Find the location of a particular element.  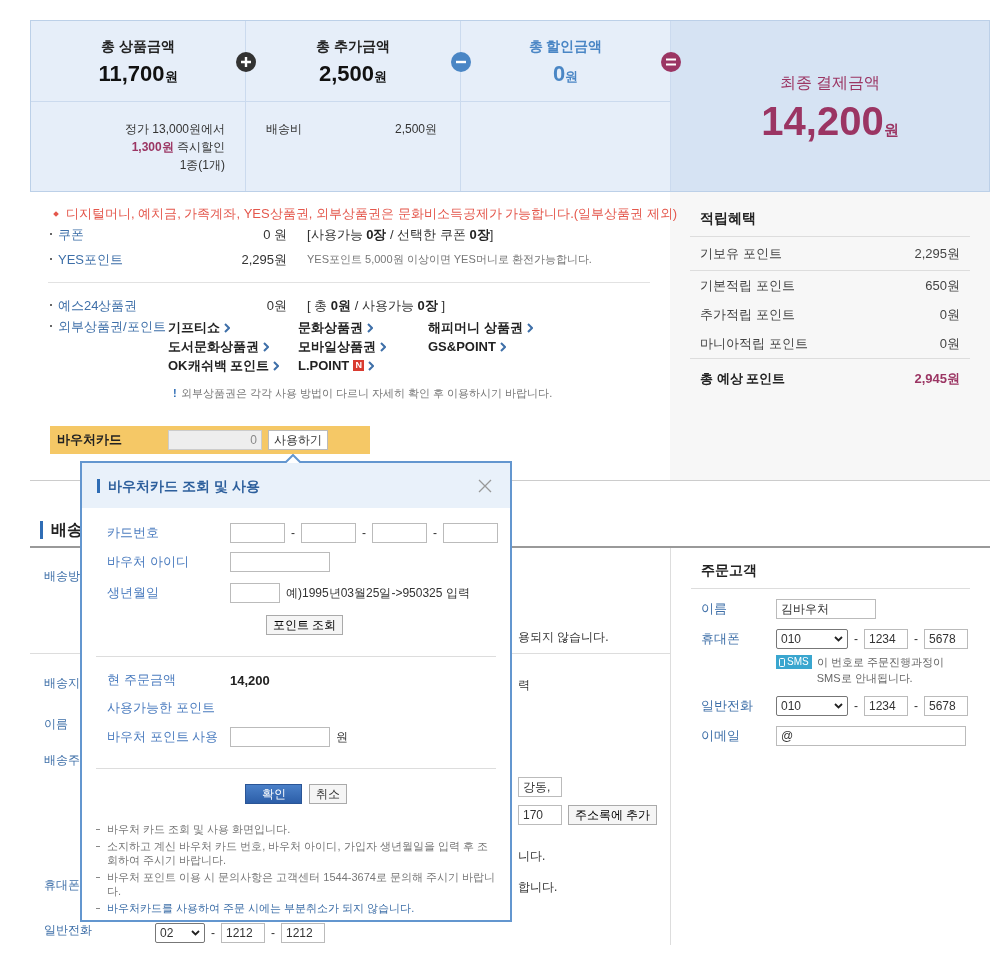

payment-label: 외부상품권/포인트 is located at coordinates (108, 346).